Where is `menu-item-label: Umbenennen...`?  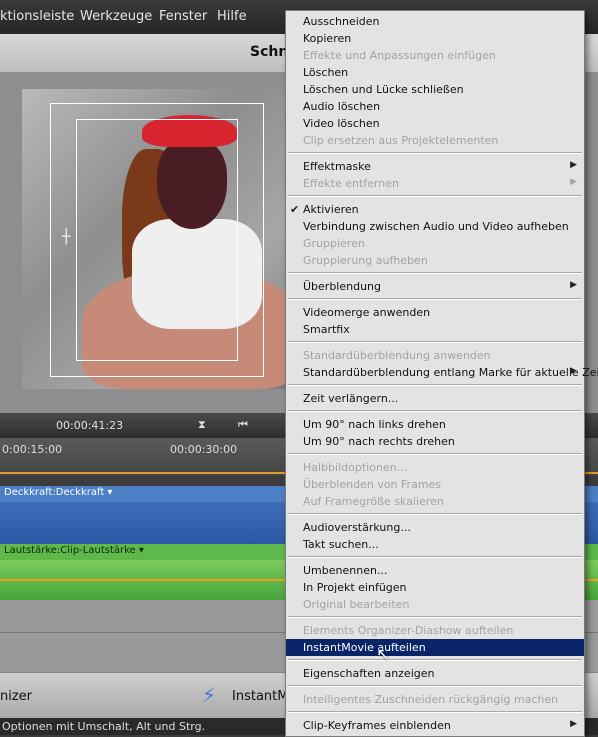 menu-item-label: Umbenennen... is located at coordinates (345, 570).